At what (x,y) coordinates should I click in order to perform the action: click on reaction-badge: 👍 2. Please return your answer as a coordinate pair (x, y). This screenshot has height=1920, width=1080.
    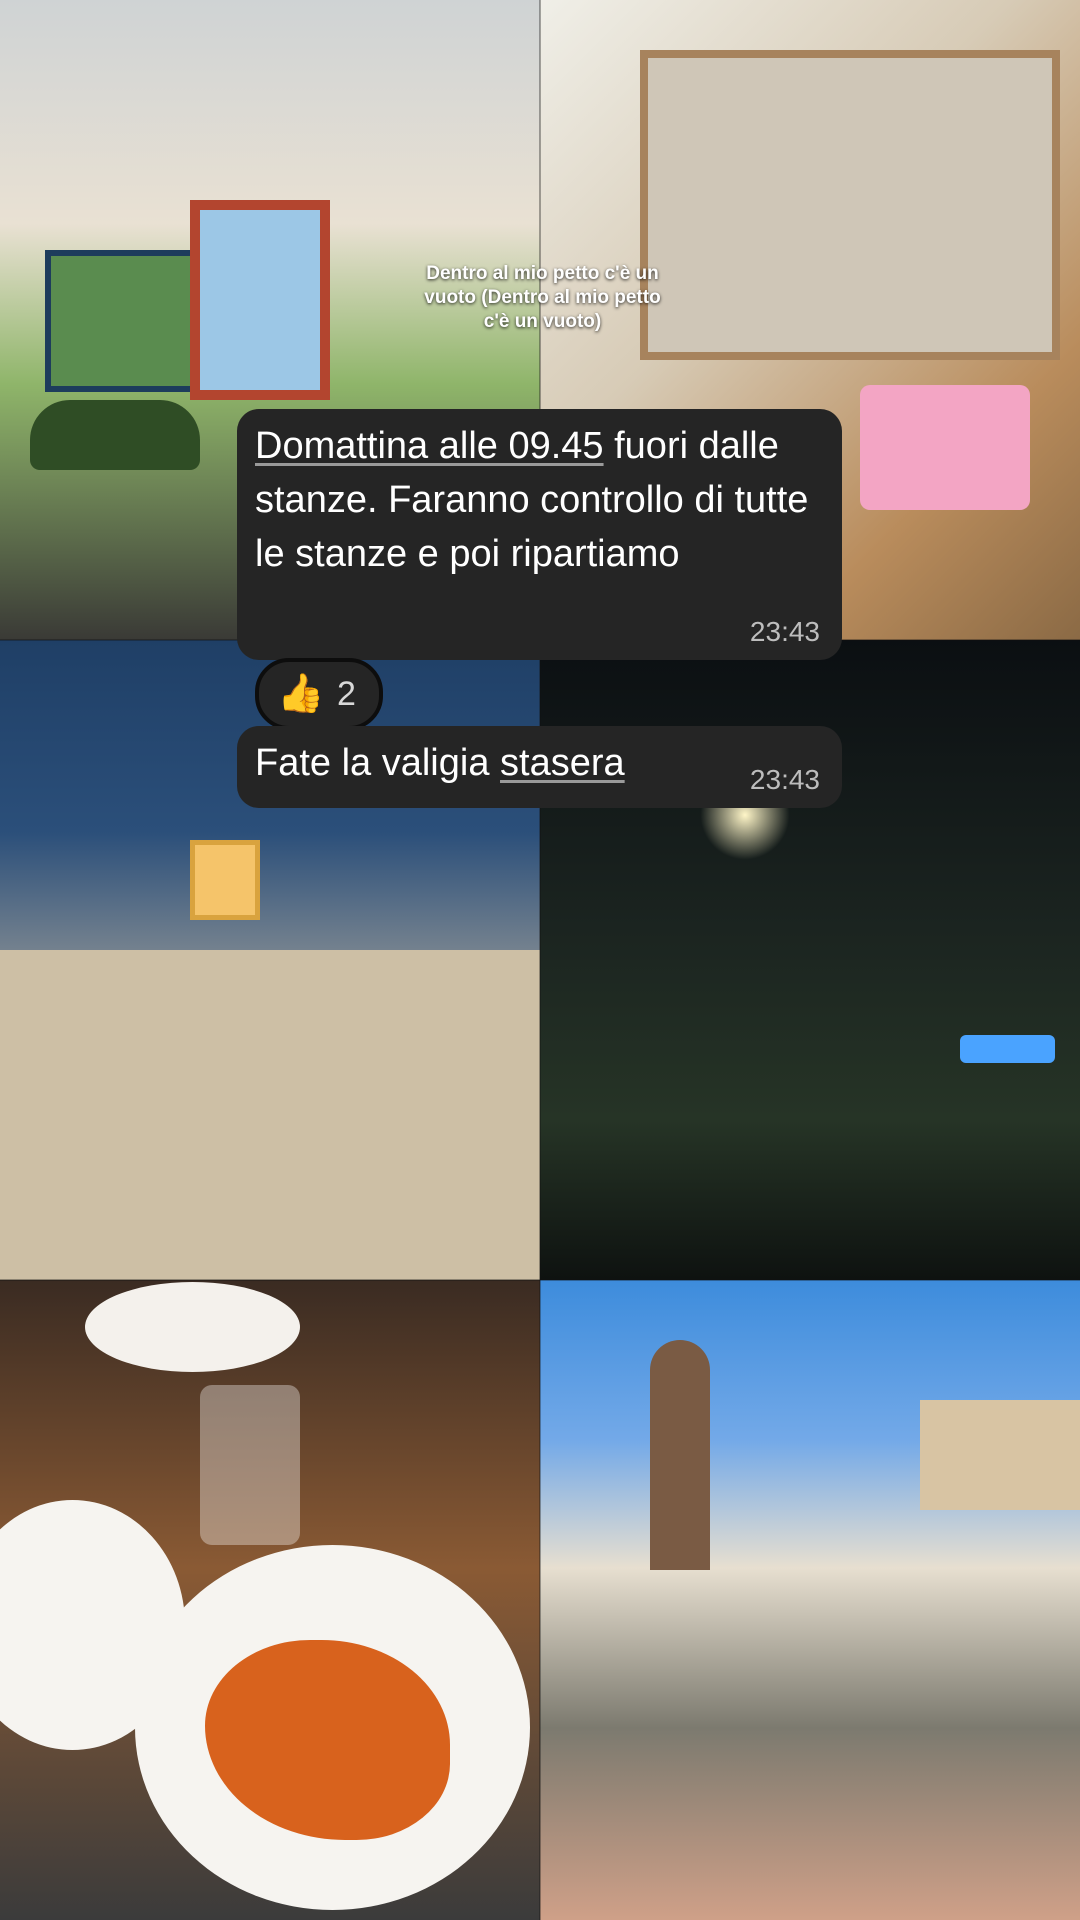
    Looking at the image, I should click on (319, 694).